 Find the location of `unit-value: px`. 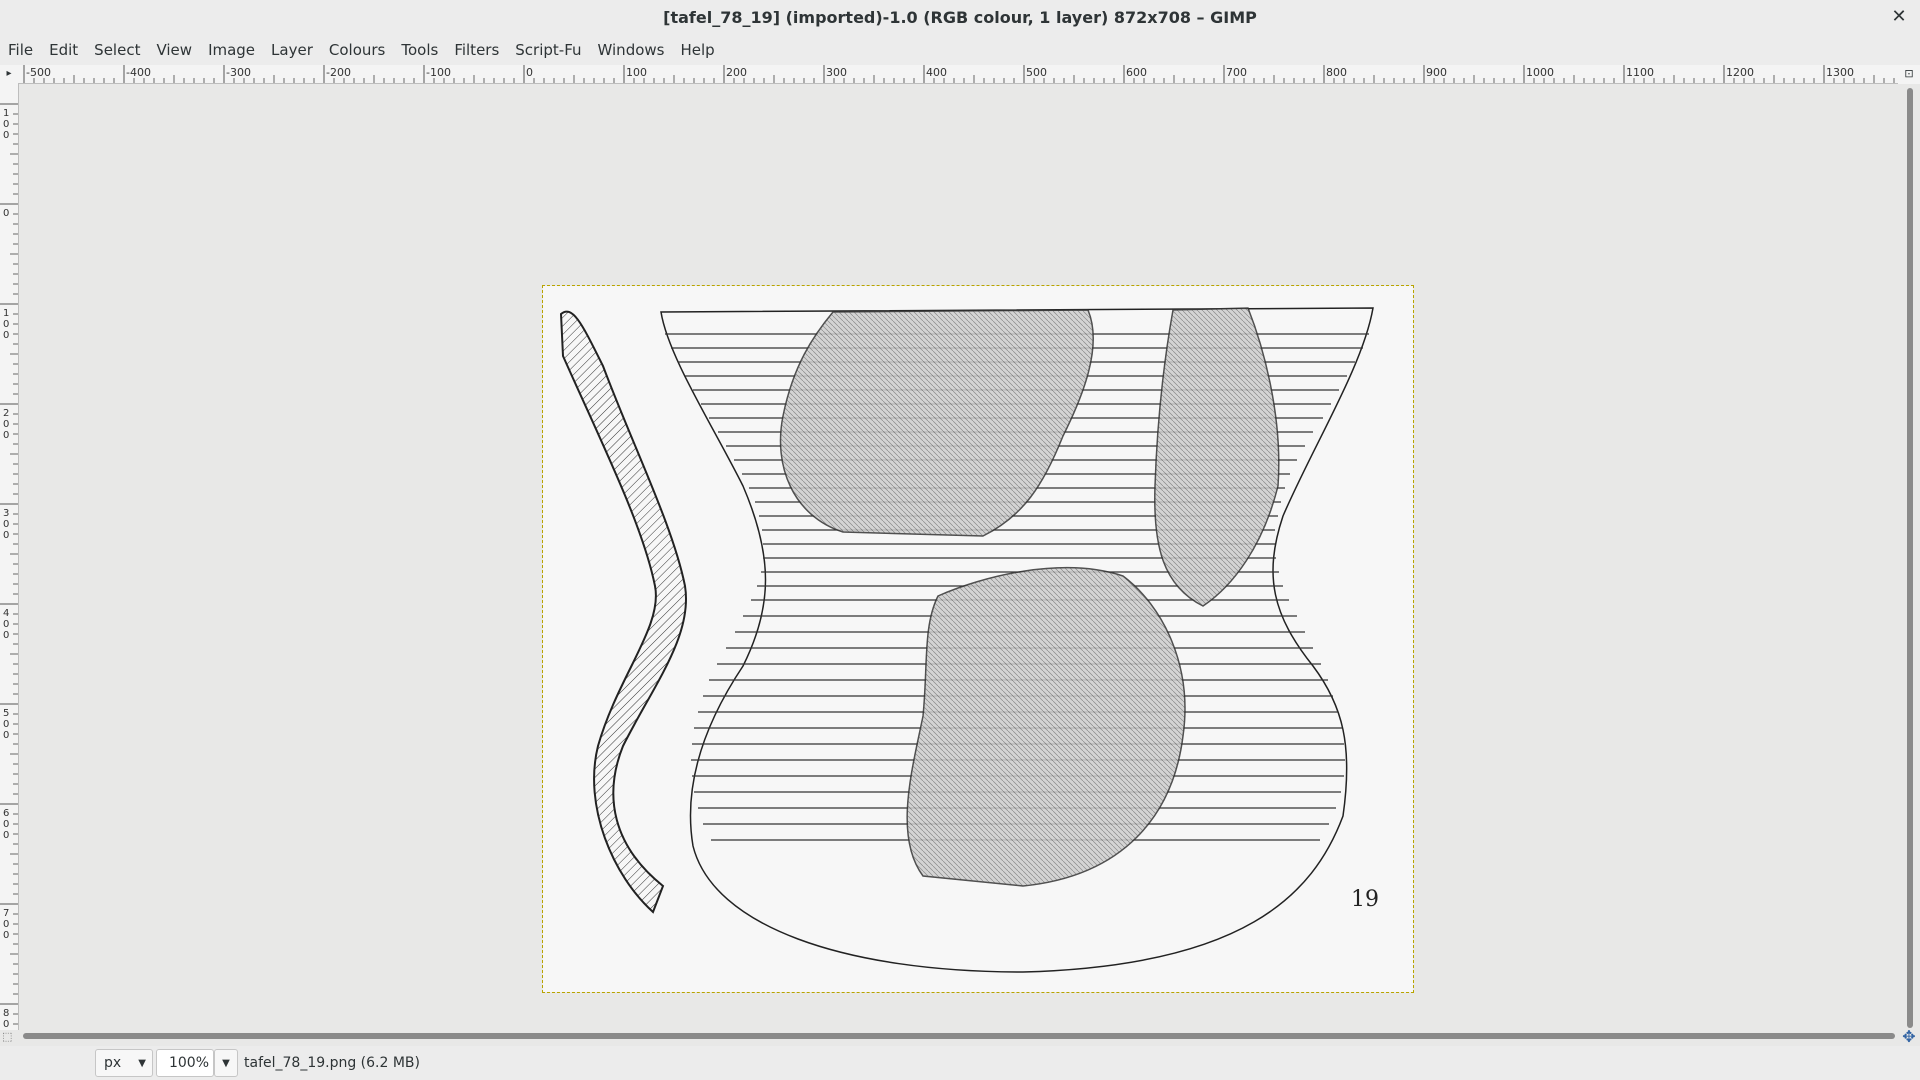

unit-value: px is located at coordinates (113, 1063).